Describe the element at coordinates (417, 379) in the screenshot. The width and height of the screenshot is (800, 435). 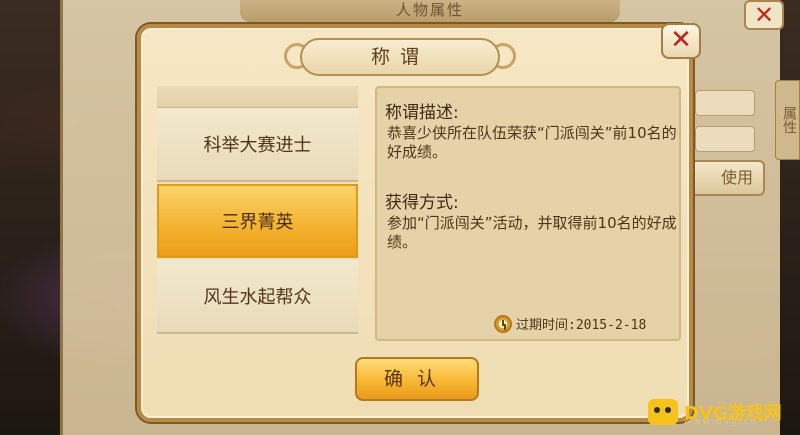
I see `confirm-button: 确认` at that location.